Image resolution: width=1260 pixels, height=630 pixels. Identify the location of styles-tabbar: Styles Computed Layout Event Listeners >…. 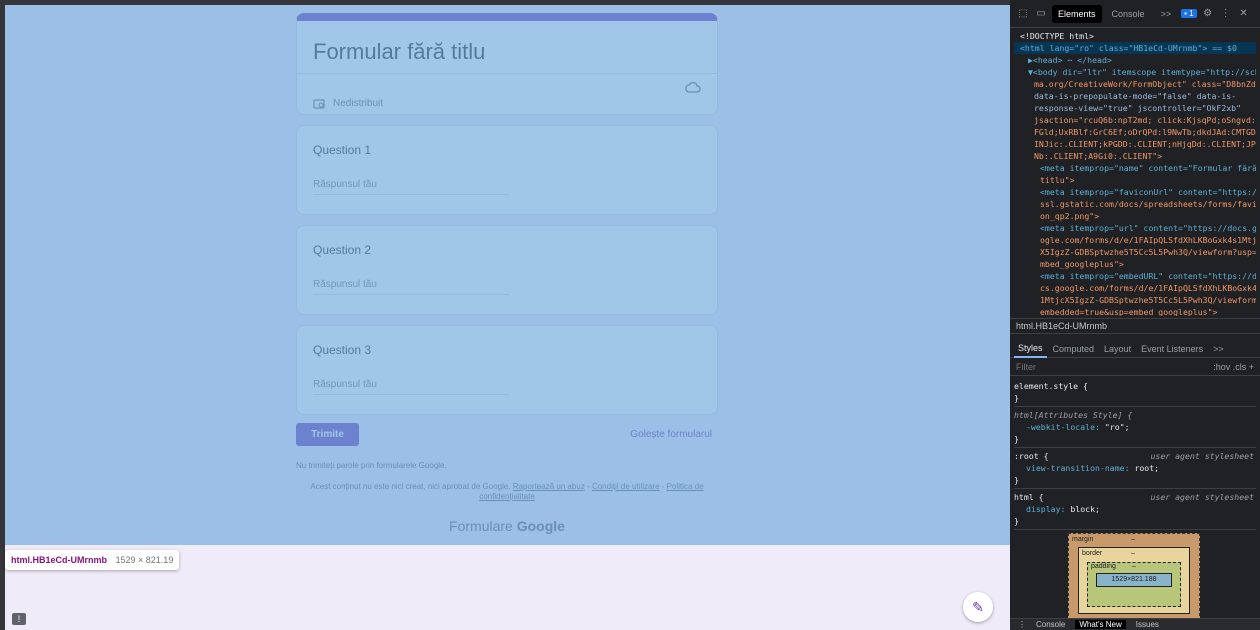
(1135, 349).